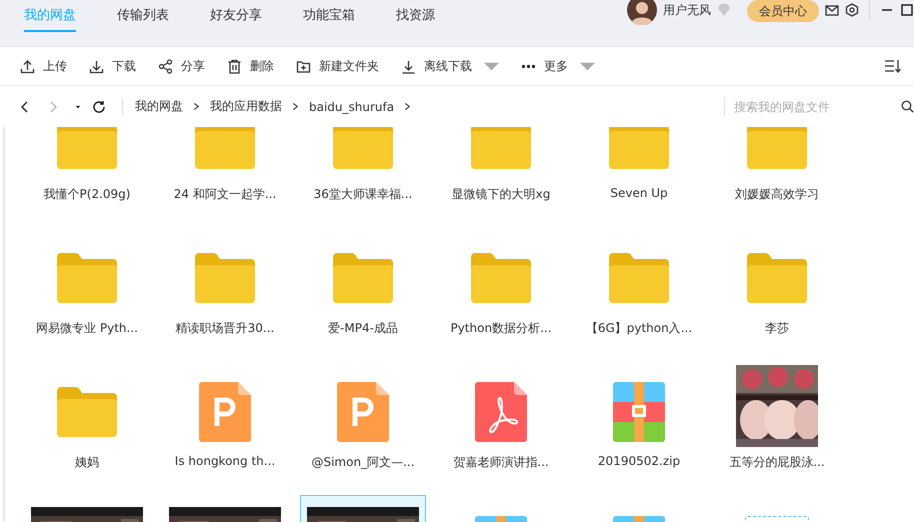 The height and width of the screenshot is (522, 914). What do you see at coordinates (783, 11) in the screenshot?
I see `vip-center-button: 会员中心` at bounding box center [783, 11].